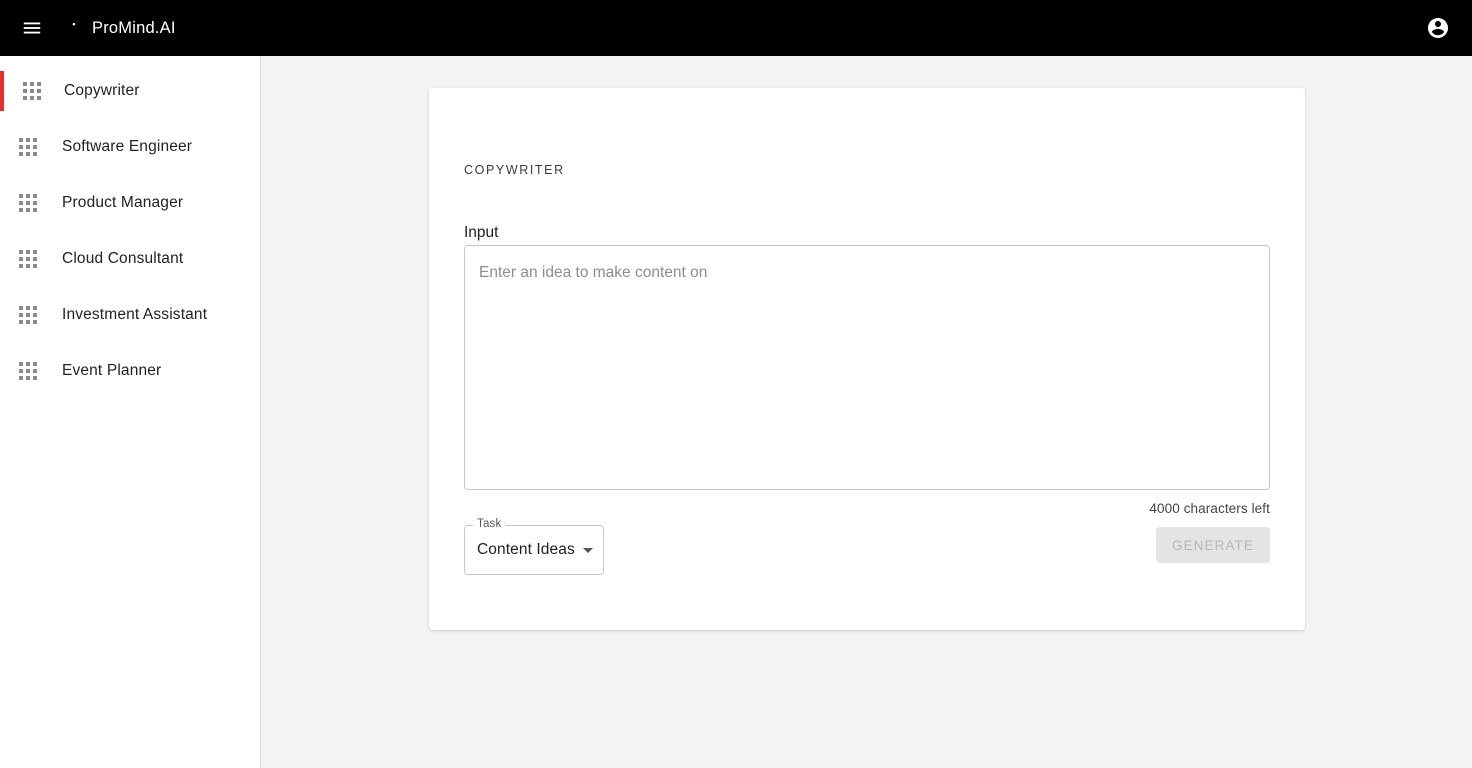 This screenshot has height=768, width=1472. I want to click on sidebar-item-copywriter: Copywriter, so click(130, 91).